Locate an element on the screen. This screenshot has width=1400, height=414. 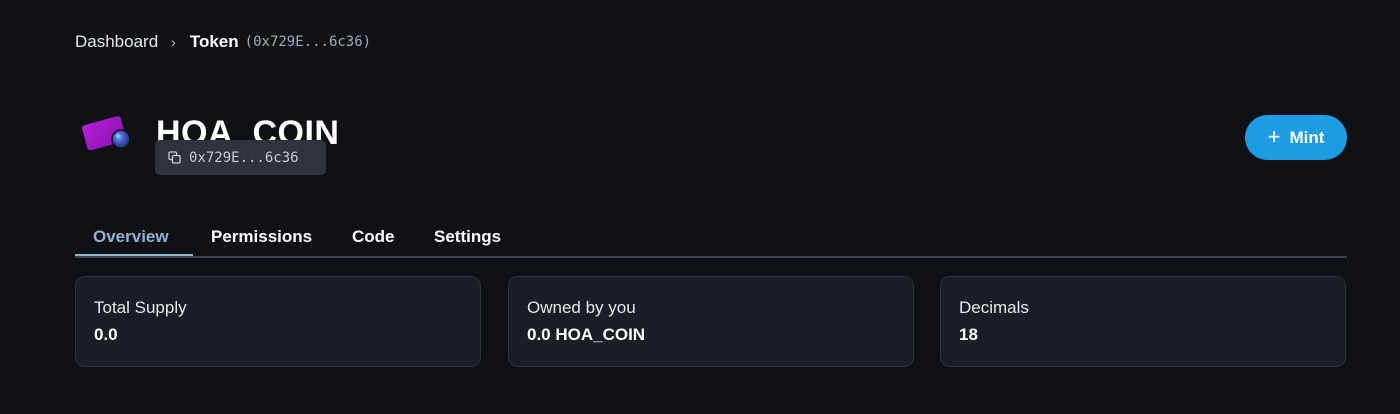
stat-card-decimals: Decimals 18 is located at coordinates (1143, 321).